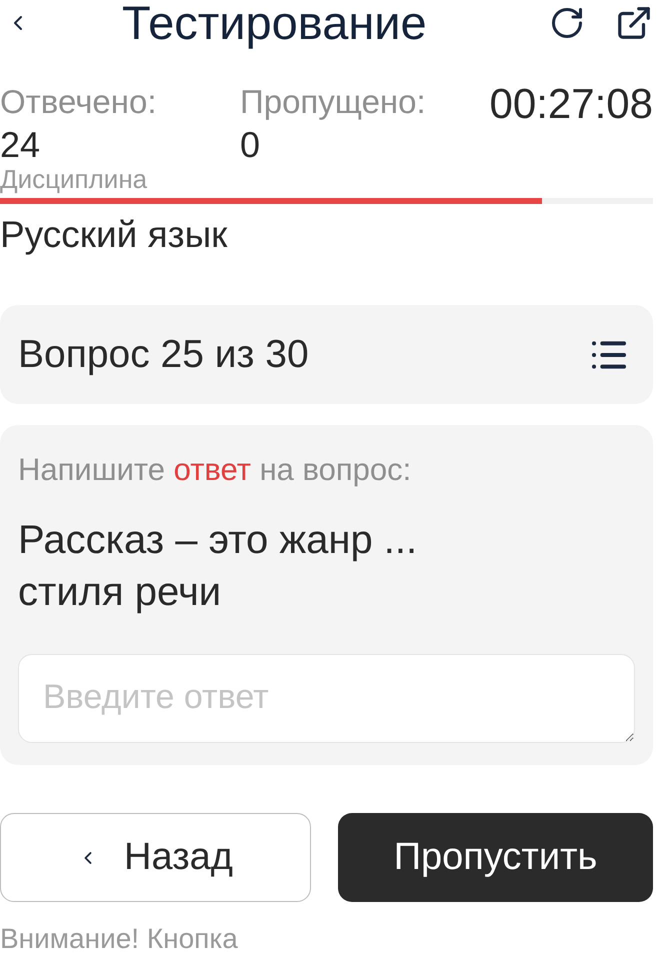  What do you see at coordinates (155, 857) in the screenshot?
I see `back-button: Назад` at bounding box center [155, 857].